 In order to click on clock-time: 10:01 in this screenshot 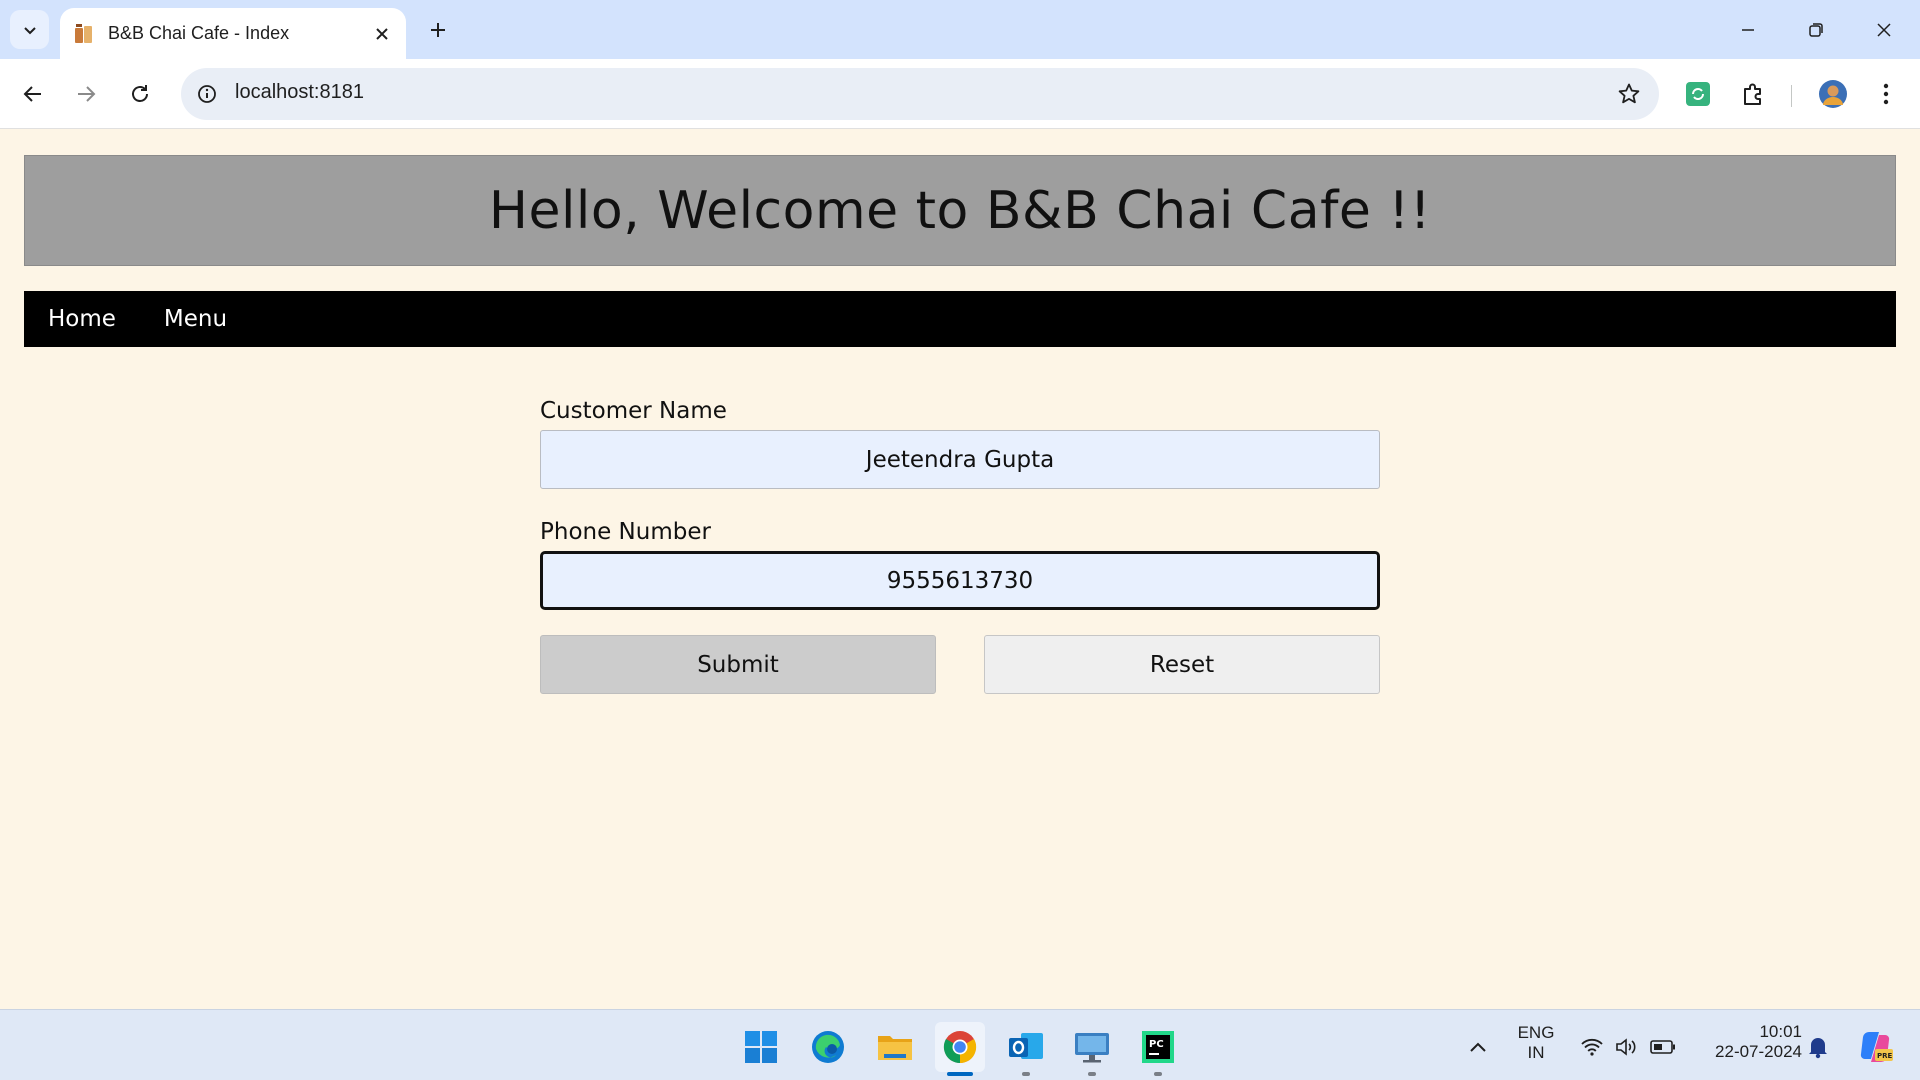, I will do `click(1780, 1031)`.